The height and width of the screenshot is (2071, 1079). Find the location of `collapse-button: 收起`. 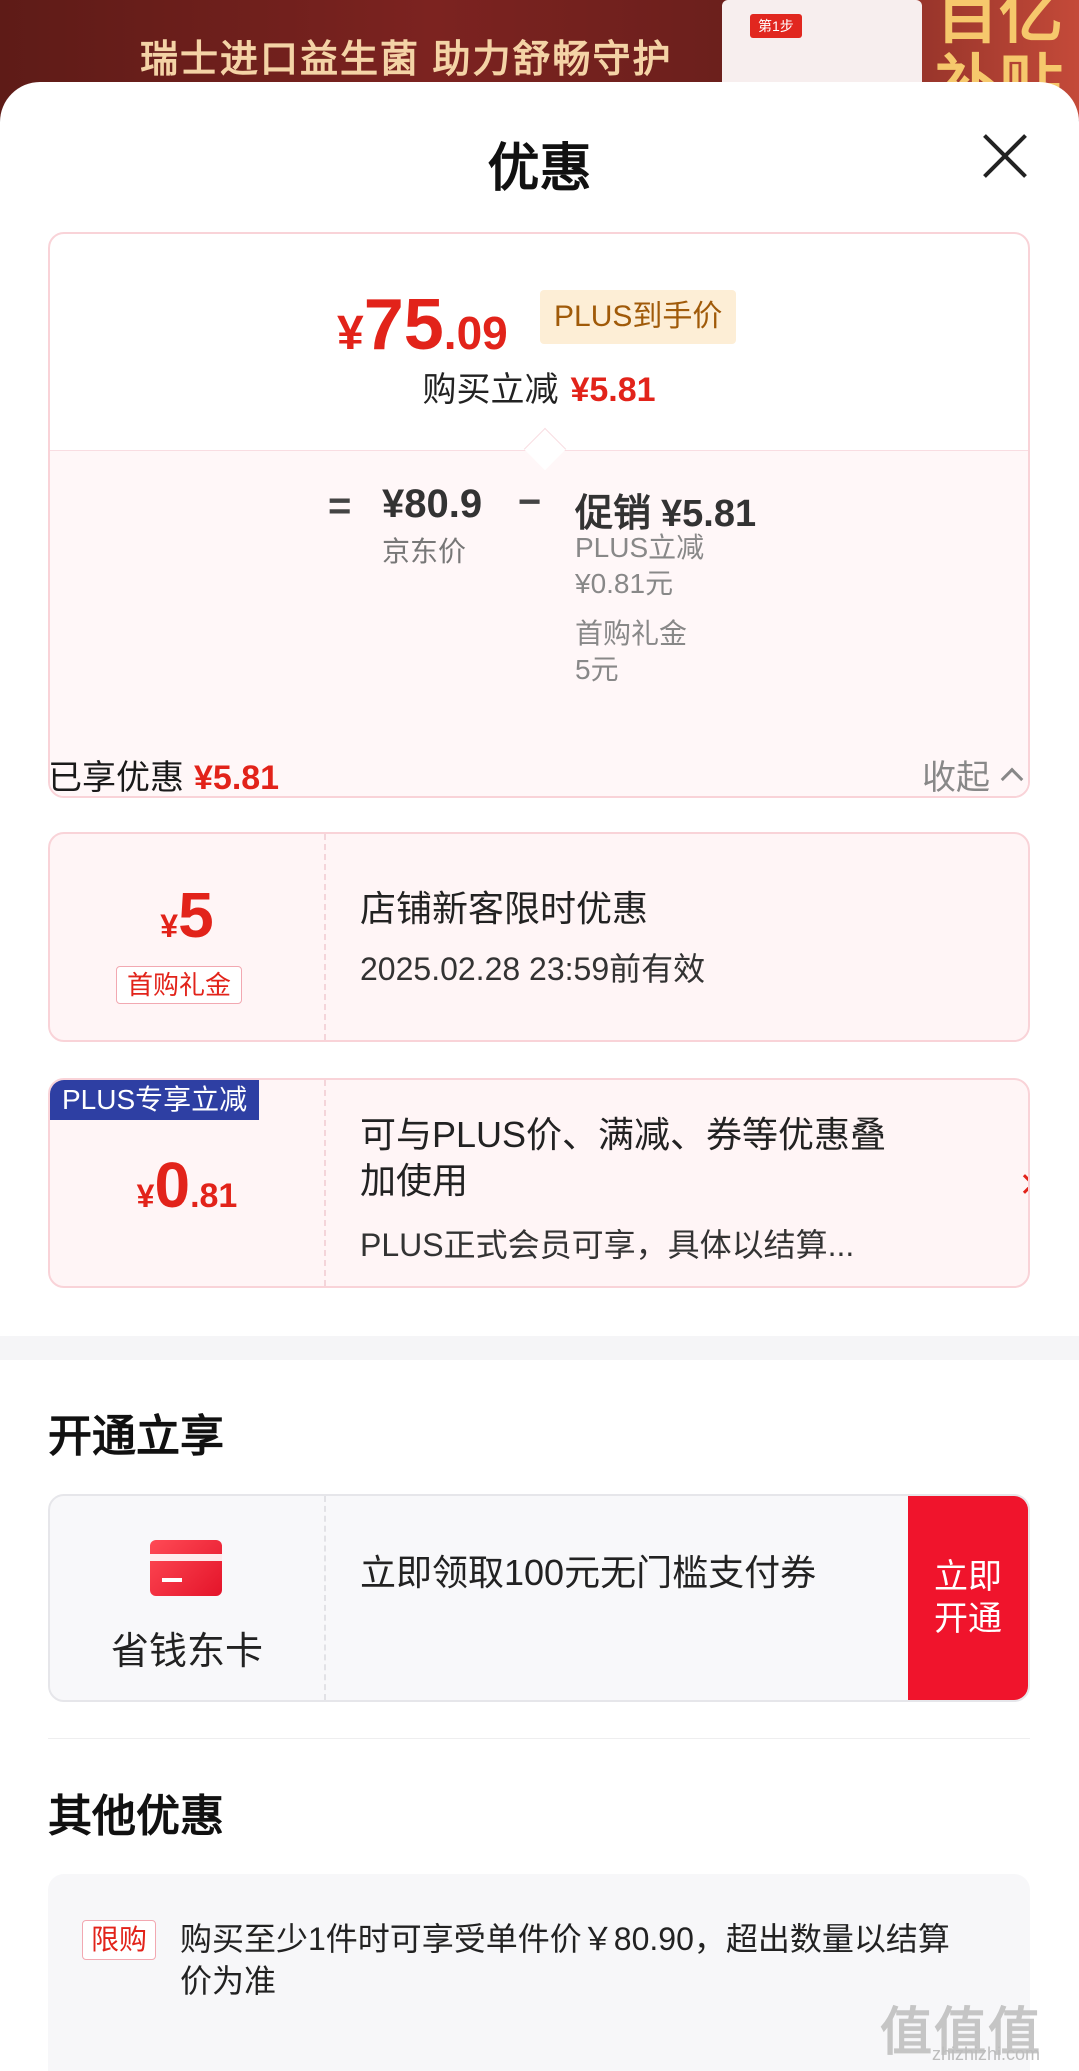

collapse-button: 收起 is located at coordinates (973, 774).